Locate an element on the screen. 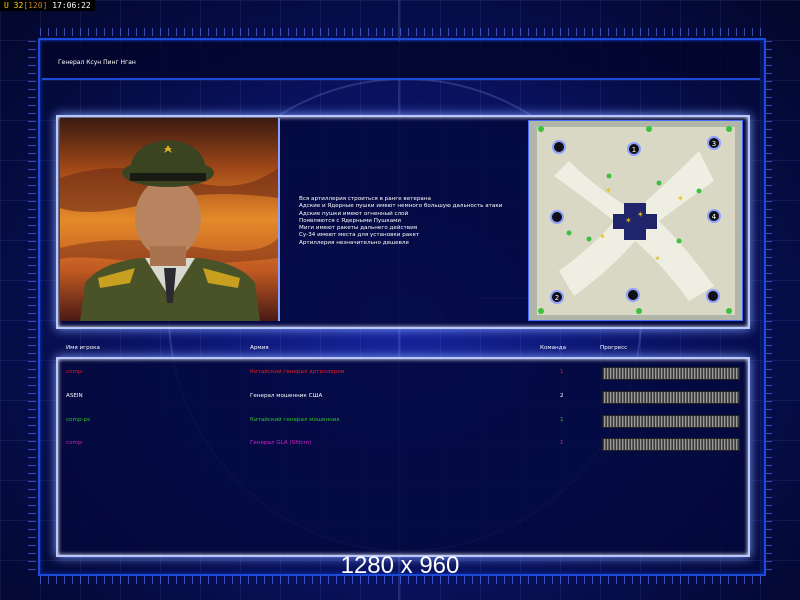 The image size is (800, 600). player-row: comp-ps Китайский генерал мошенник 1 is located at coordinates (400, 421).